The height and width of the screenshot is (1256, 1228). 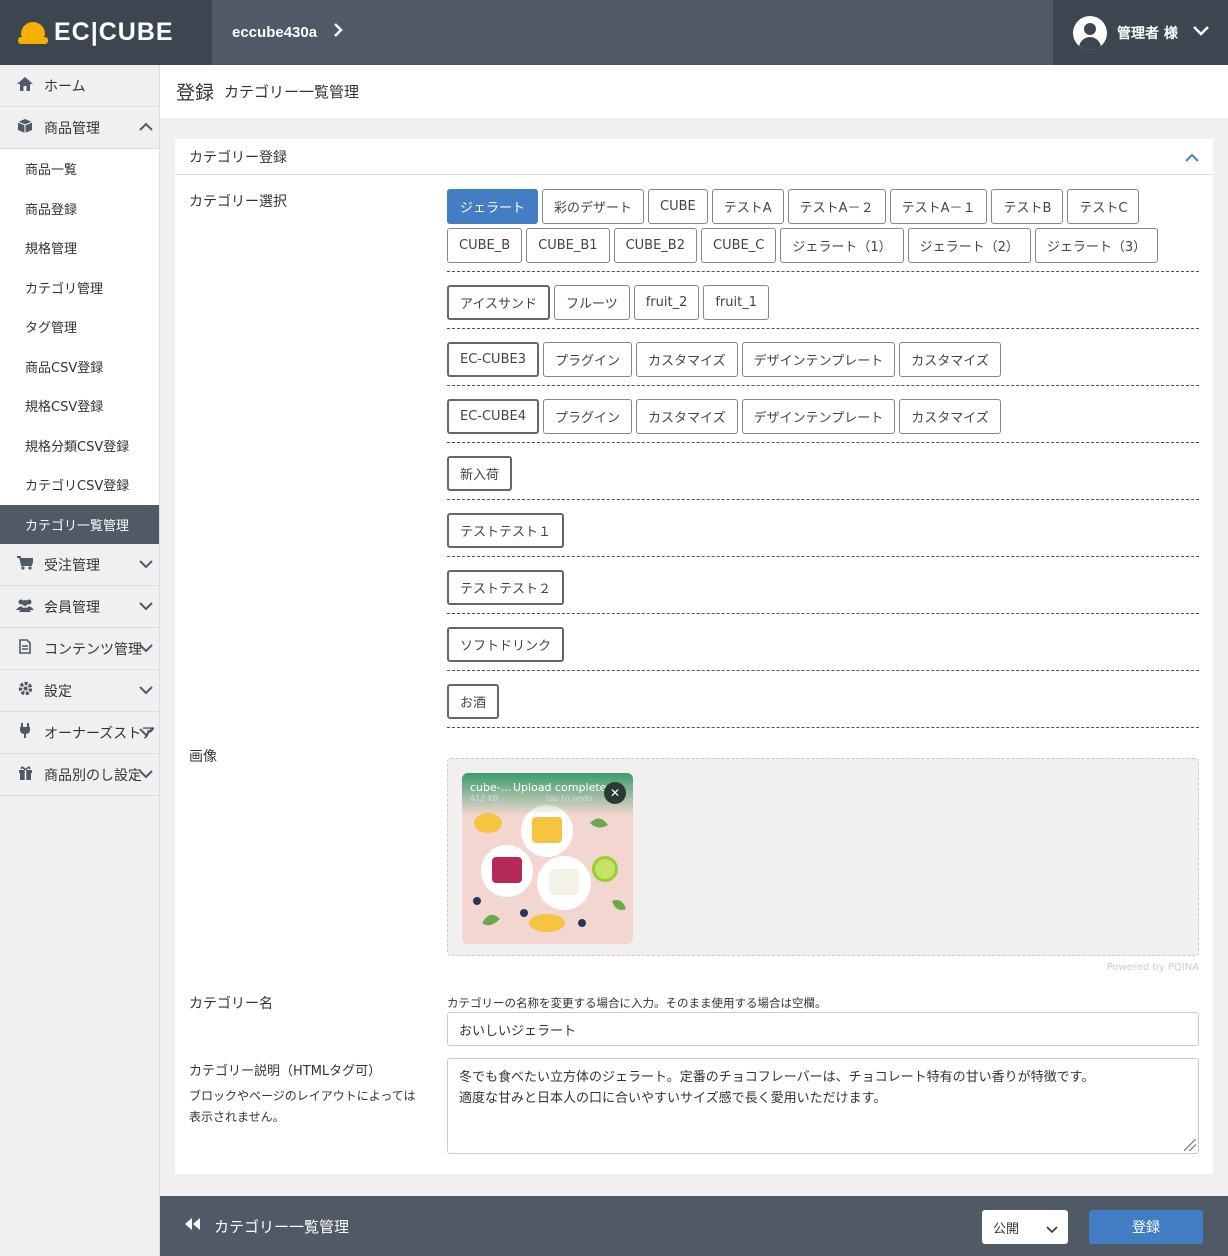 What do you see at coordinates (842, 245) in the screenshot?
I see `category-option: ジェラート（1）` at bounding box center [842, 245].